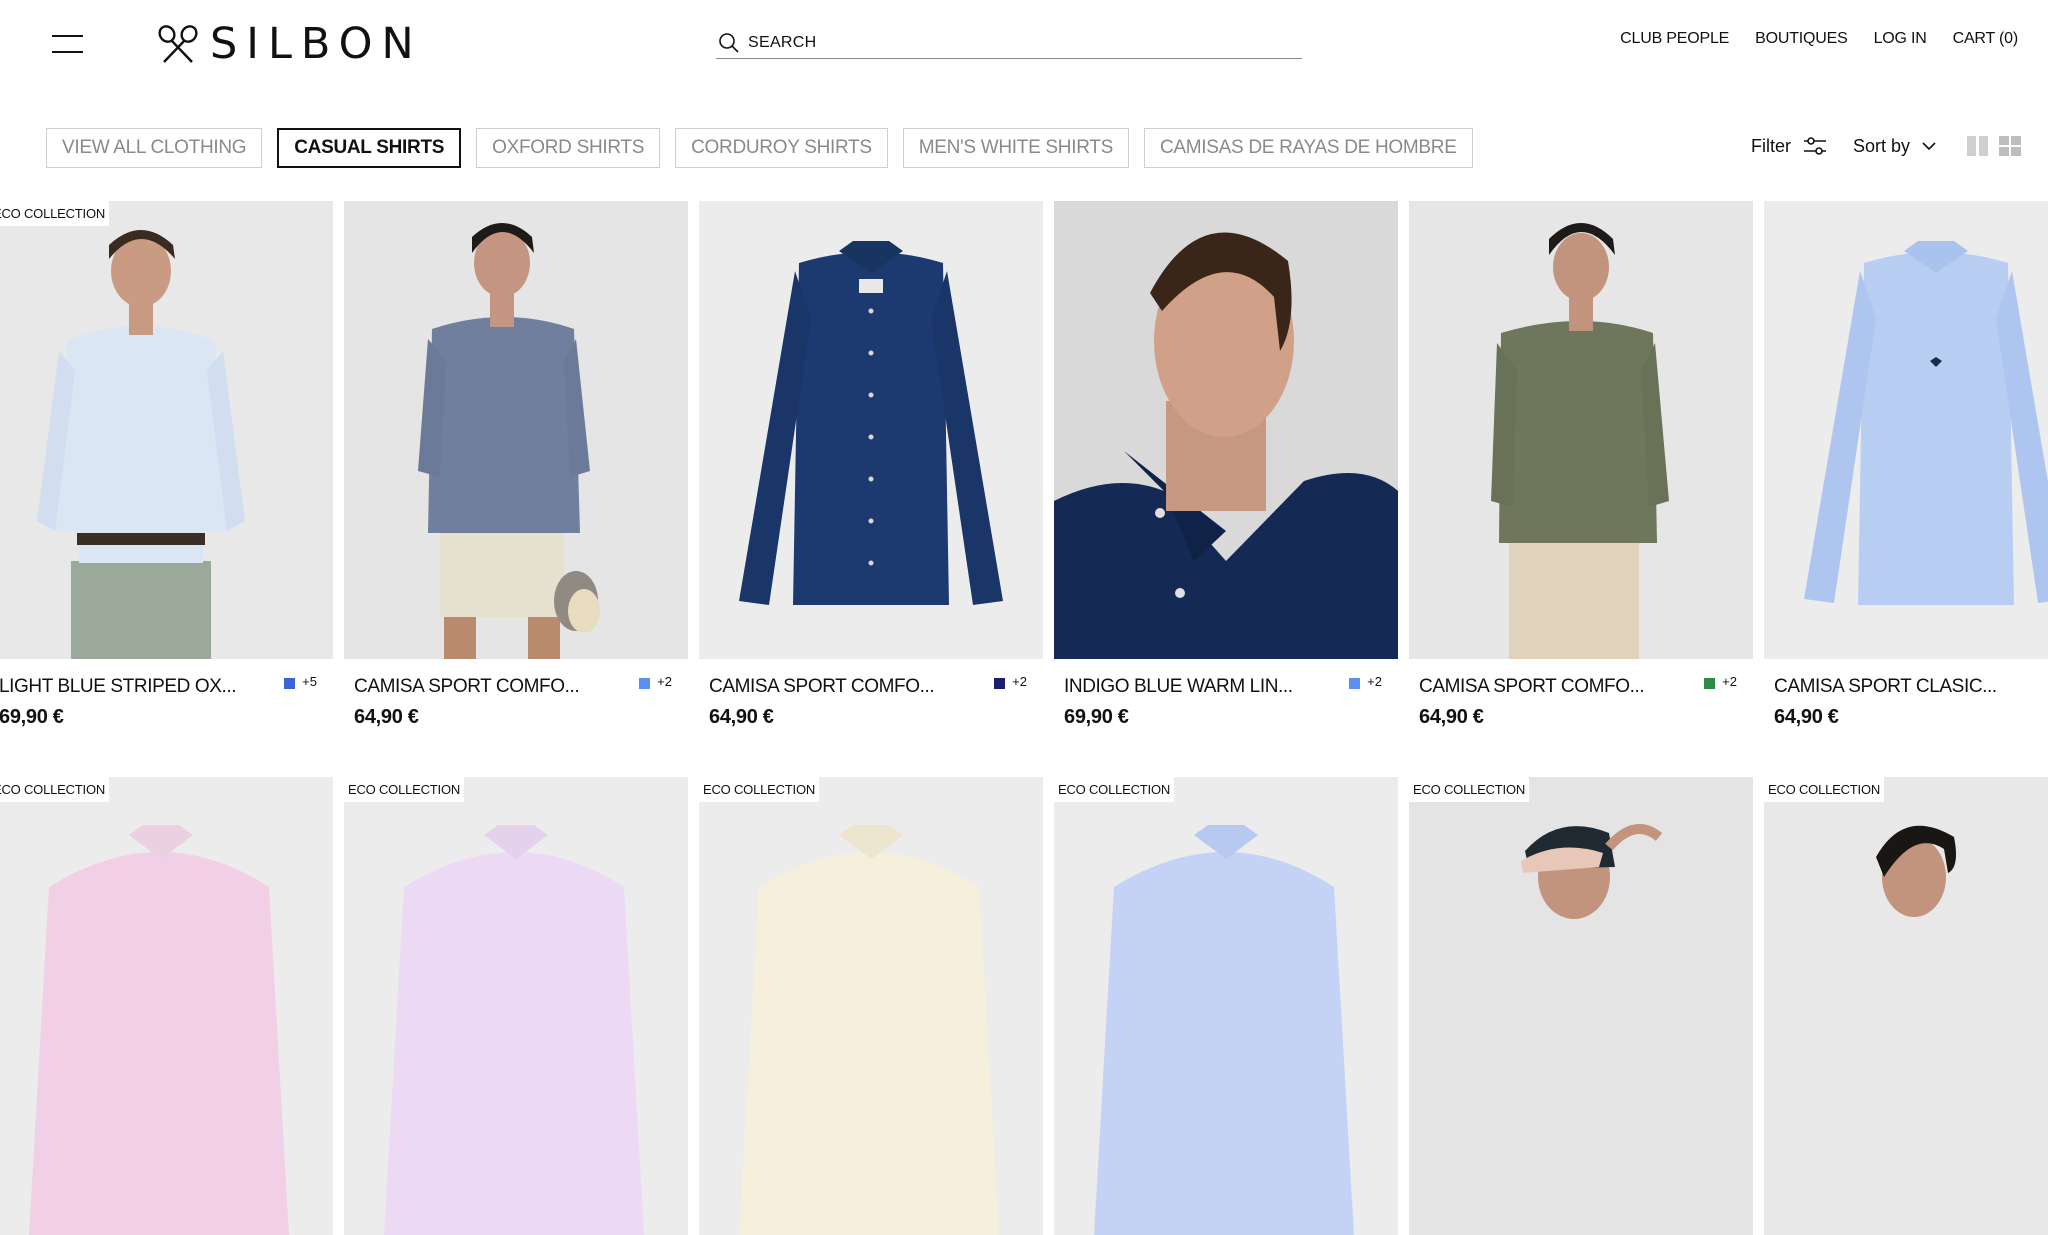 The image size is (2048, 1235). Describe the element at coordinates (1308, 148) in the screenshot. I see `tab-camisas-de-rayas: CAMISAS DE RAYAS DE HOMBRE` at that location.